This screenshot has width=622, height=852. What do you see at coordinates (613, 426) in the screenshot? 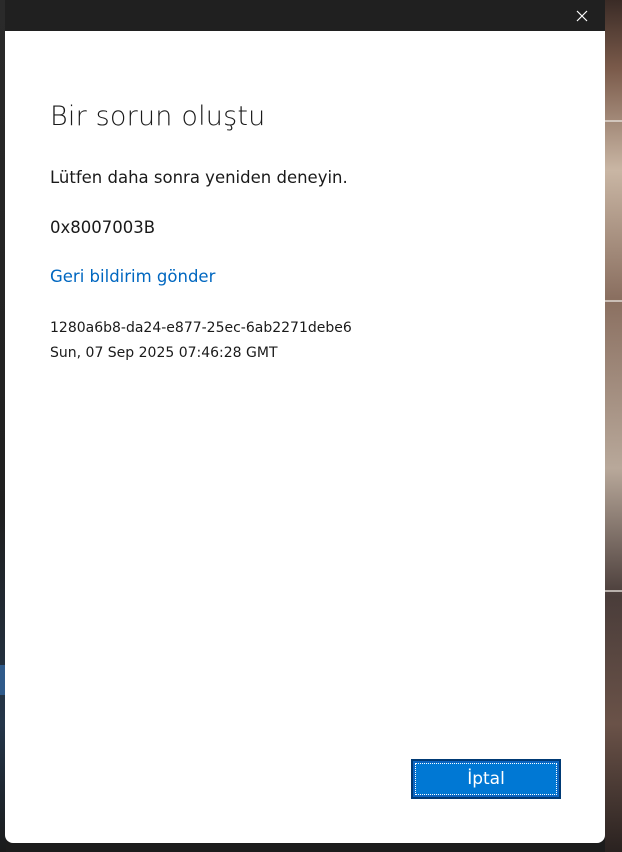
I see `background-app-right` at bounding box center [613, 426].